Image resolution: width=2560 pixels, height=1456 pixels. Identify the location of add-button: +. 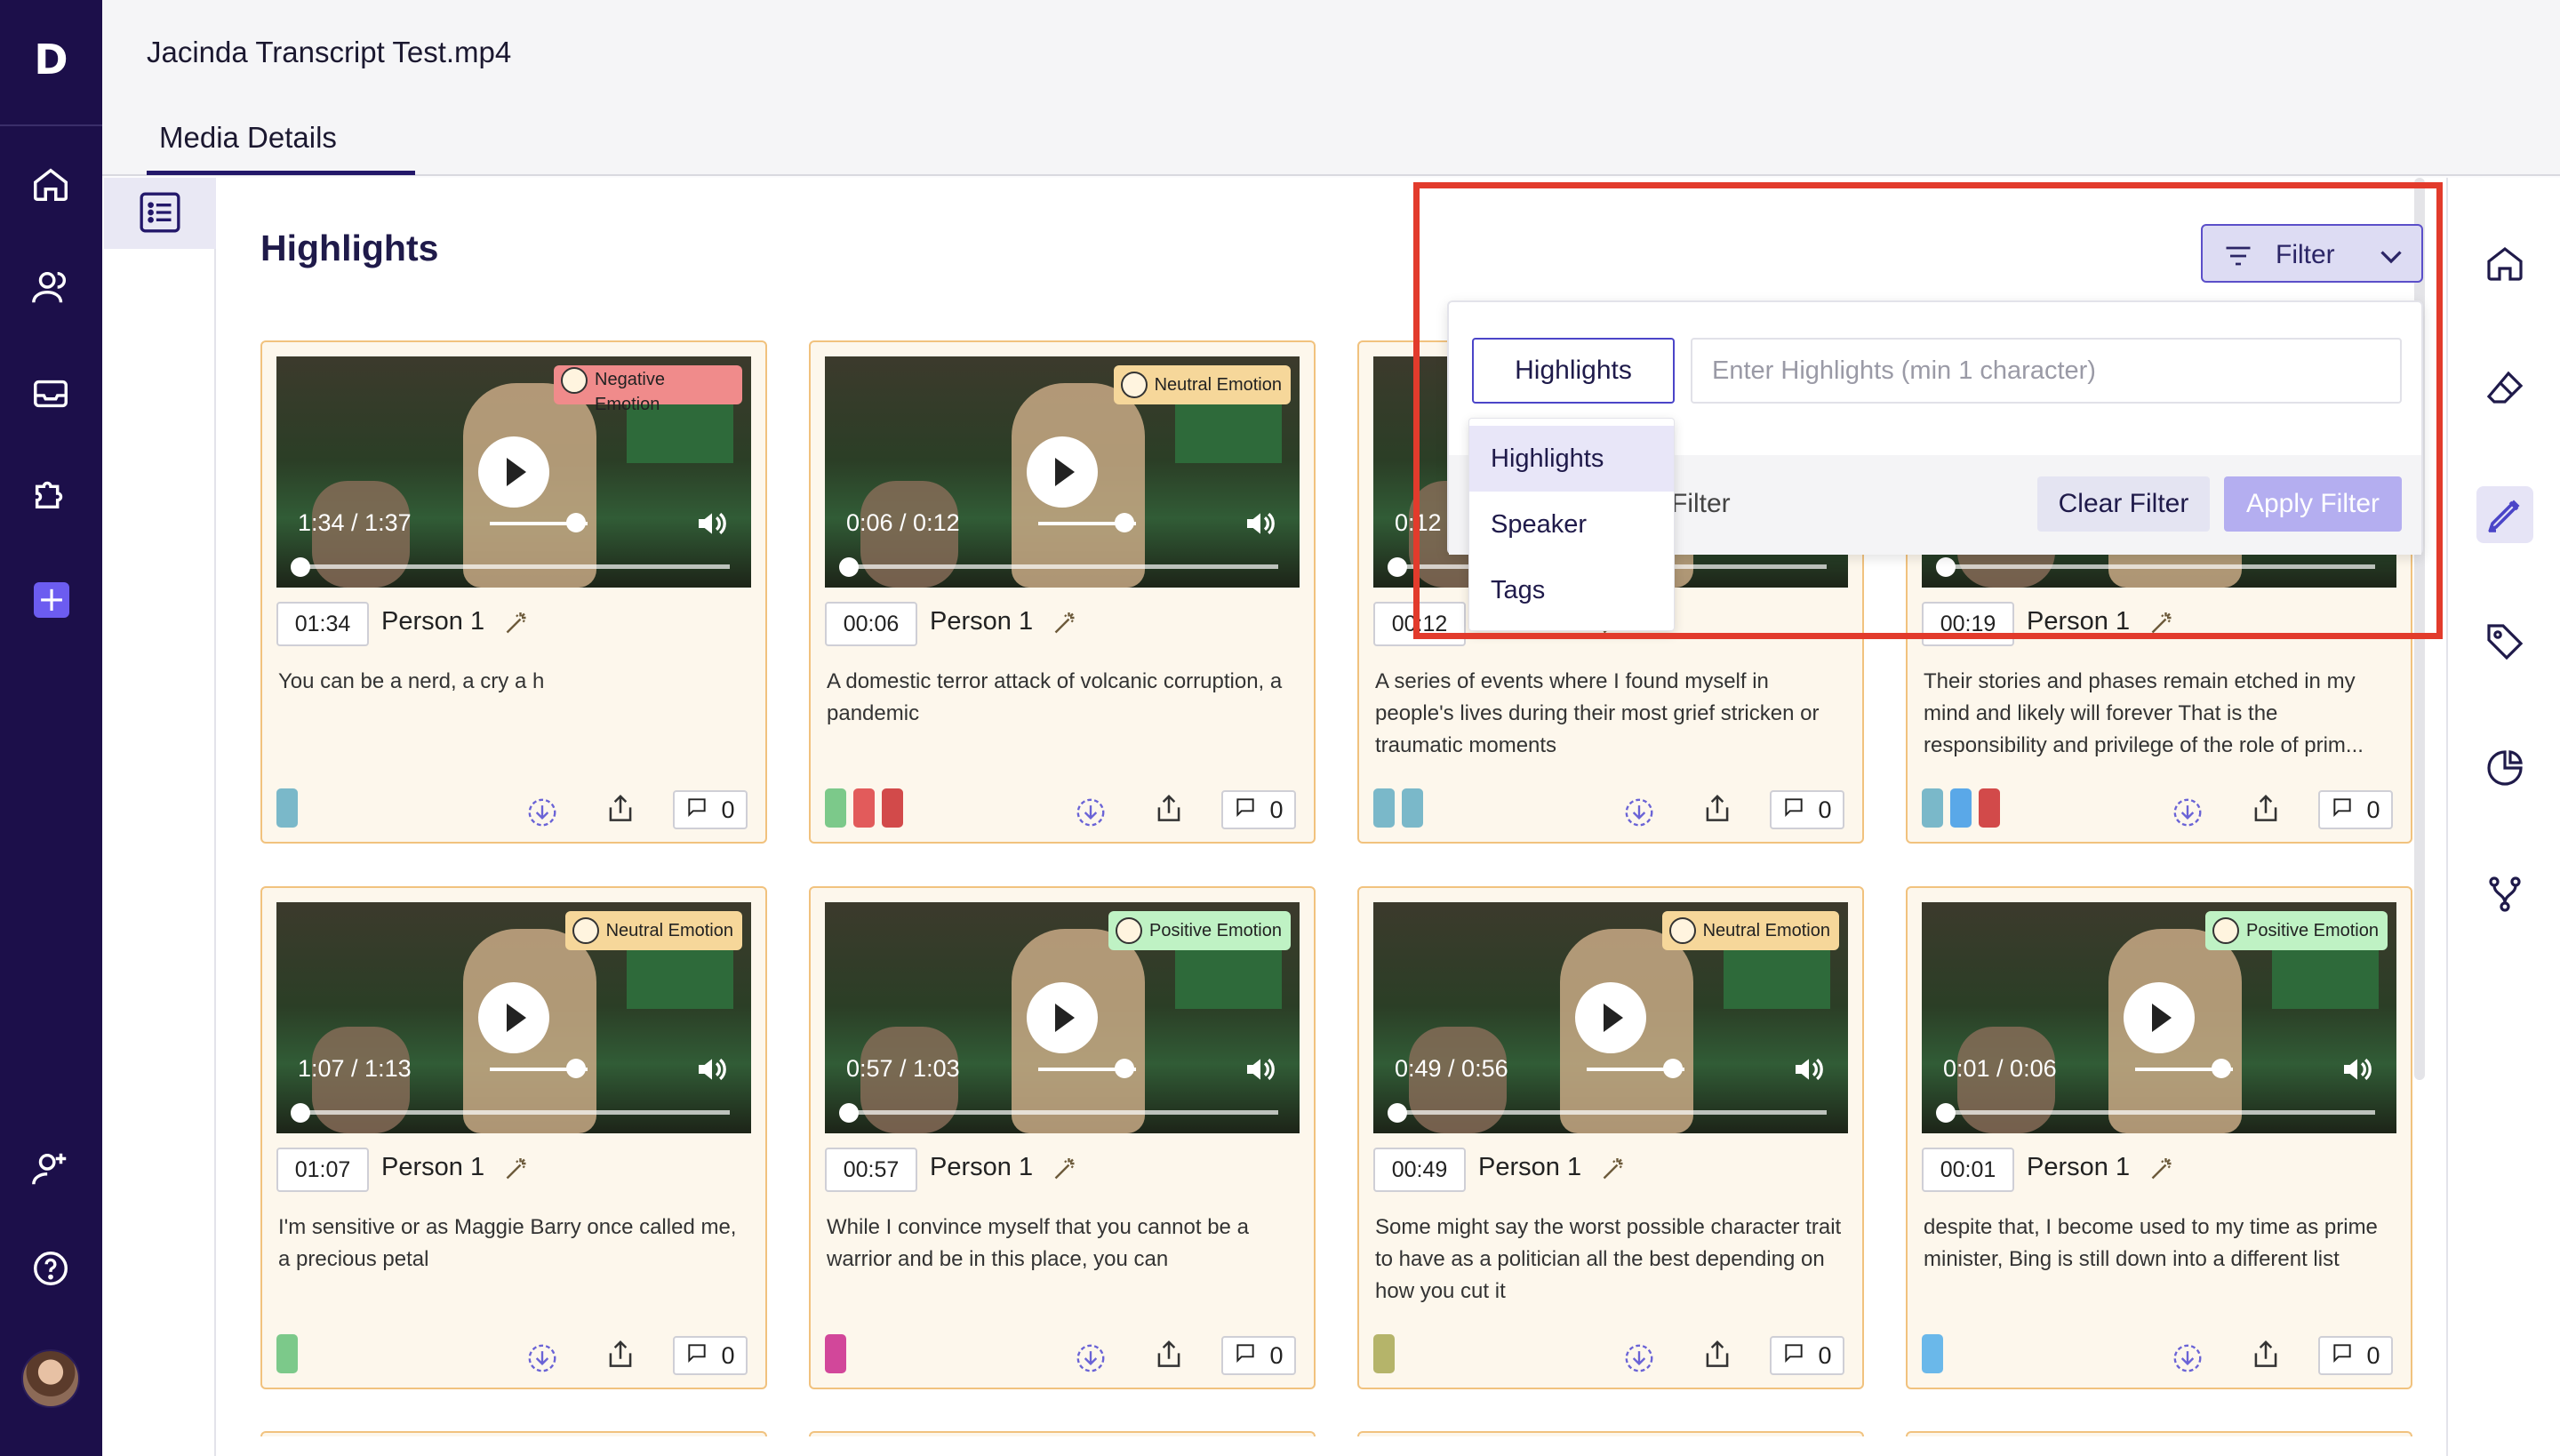
(51, 600).